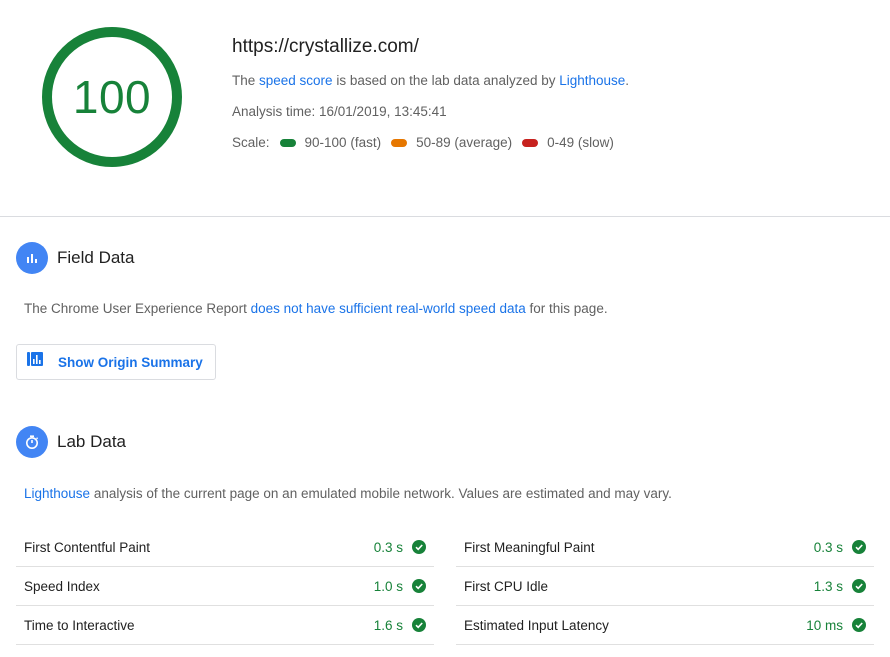 This screenshot has width=890, height=657. I want to click on scale-label: Scale:, so click(251, 142).